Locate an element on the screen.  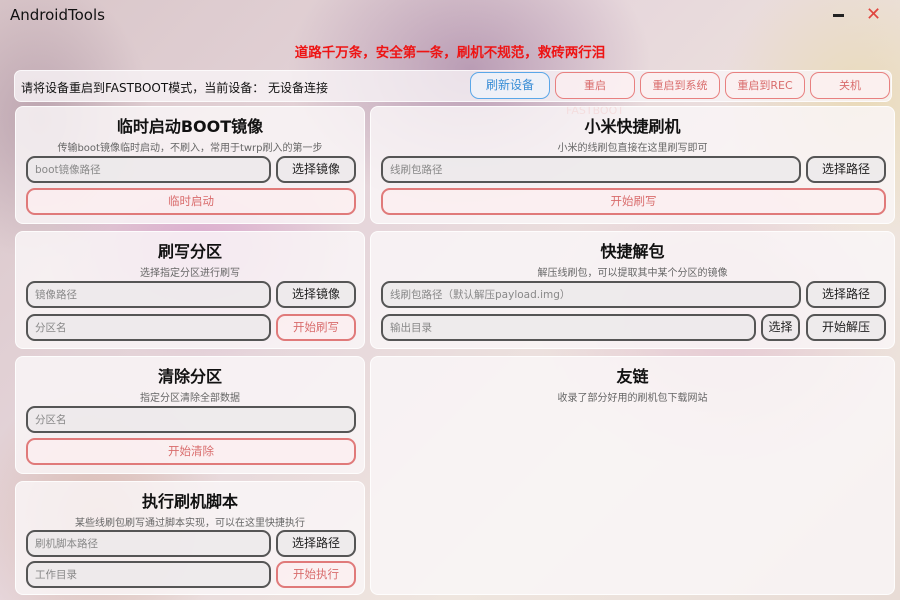
refresh-device-button: 刷新设备 is located at coordinates (510, 85).